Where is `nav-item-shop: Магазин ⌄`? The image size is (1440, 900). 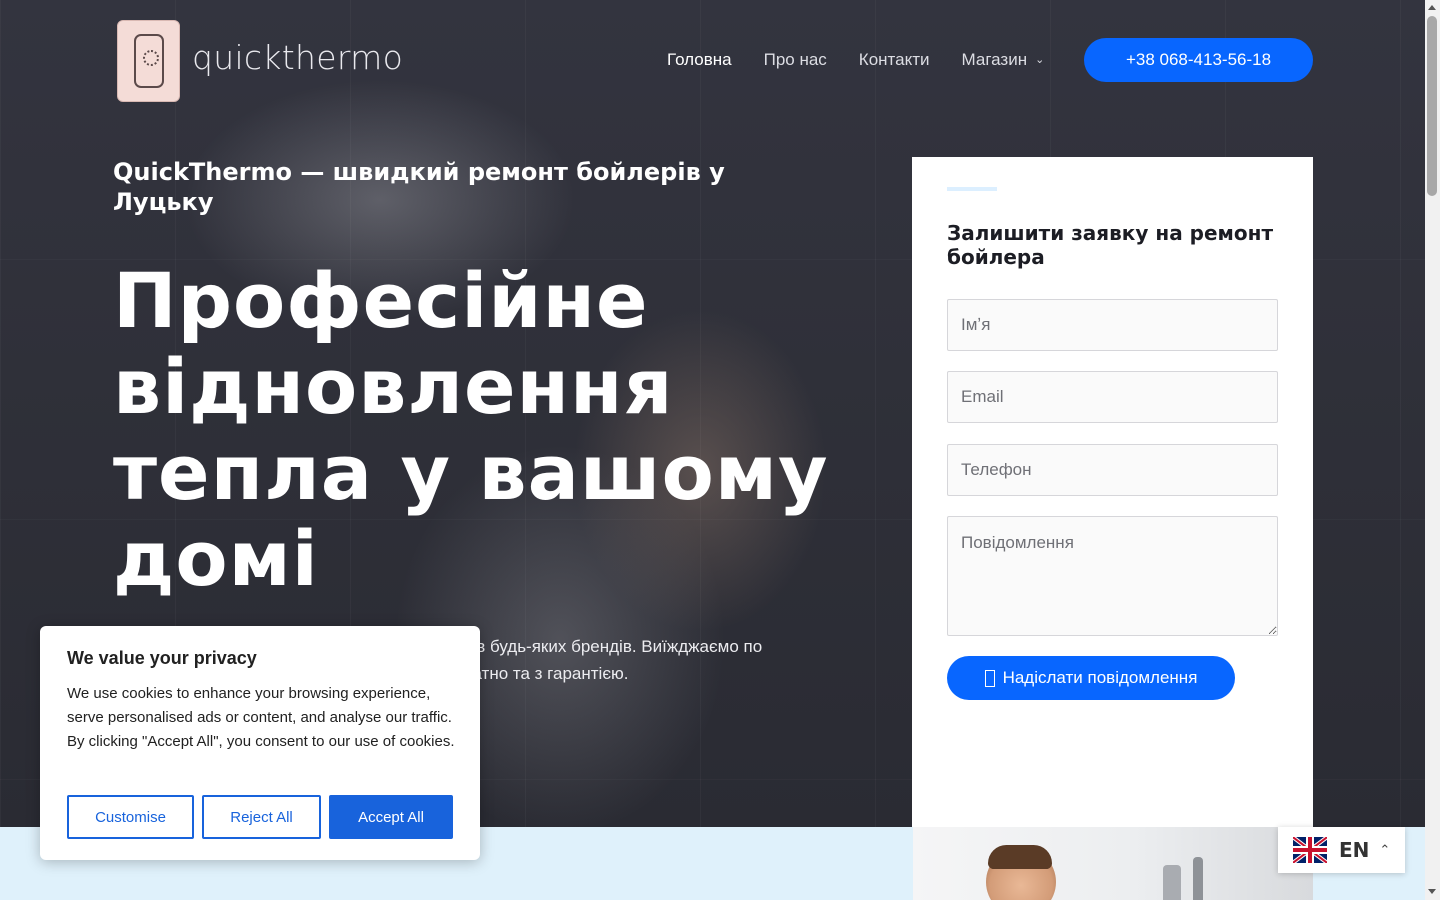 nav-item-shop: Магазин ⌄ is located at coordinates (1003, 60).